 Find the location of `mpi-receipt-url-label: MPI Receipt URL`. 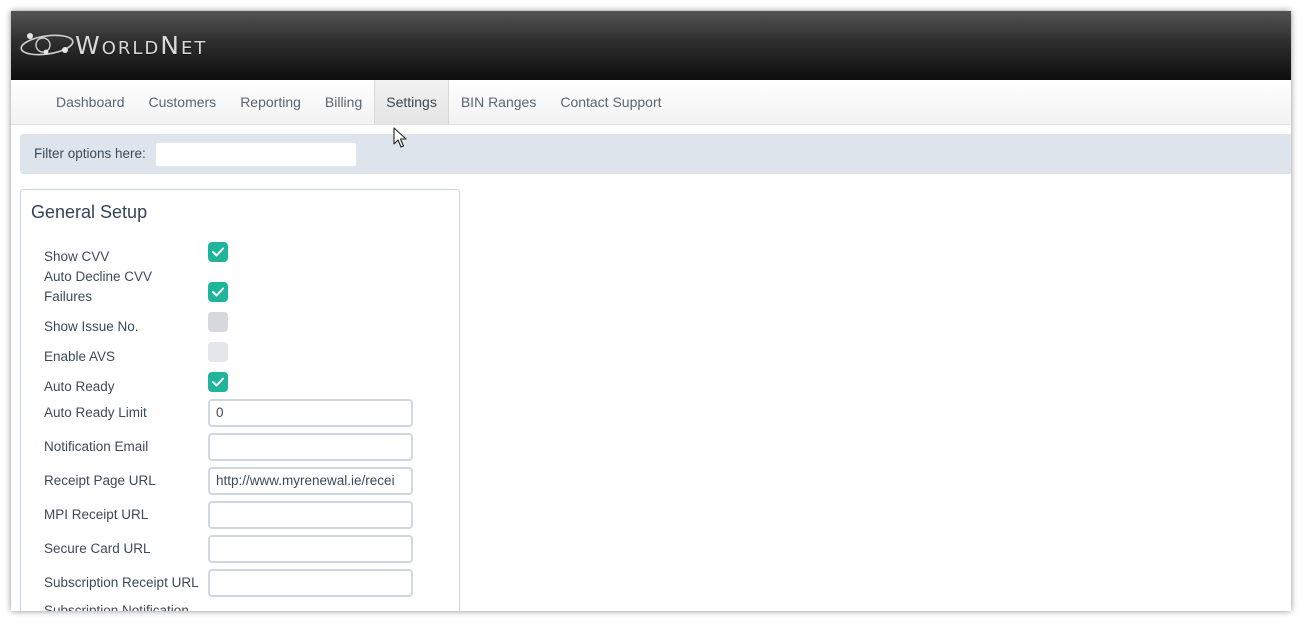

mpi-receipt-url-label: MPI Receipt URL is located at coordinates (96, 514).